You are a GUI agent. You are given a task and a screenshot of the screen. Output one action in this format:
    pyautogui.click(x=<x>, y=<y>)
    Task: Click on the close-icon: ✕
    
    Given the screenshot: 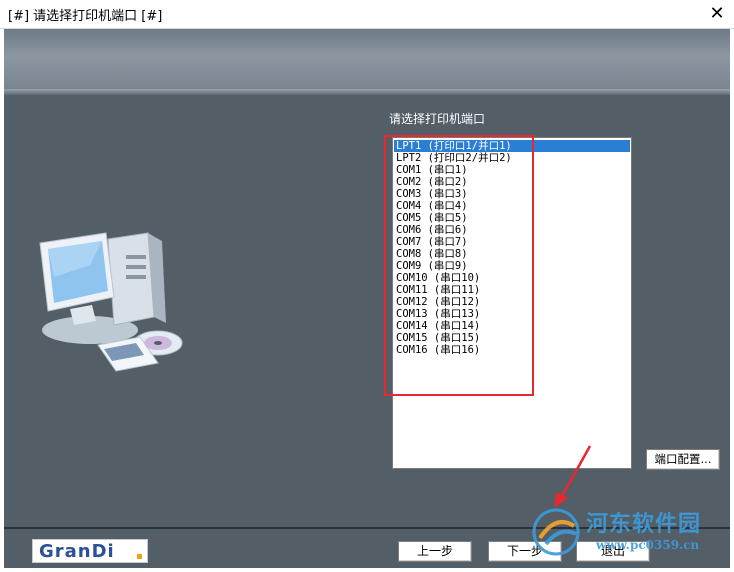 What is the action you would take?
    pyautogui.click(x=717, y=13)
    